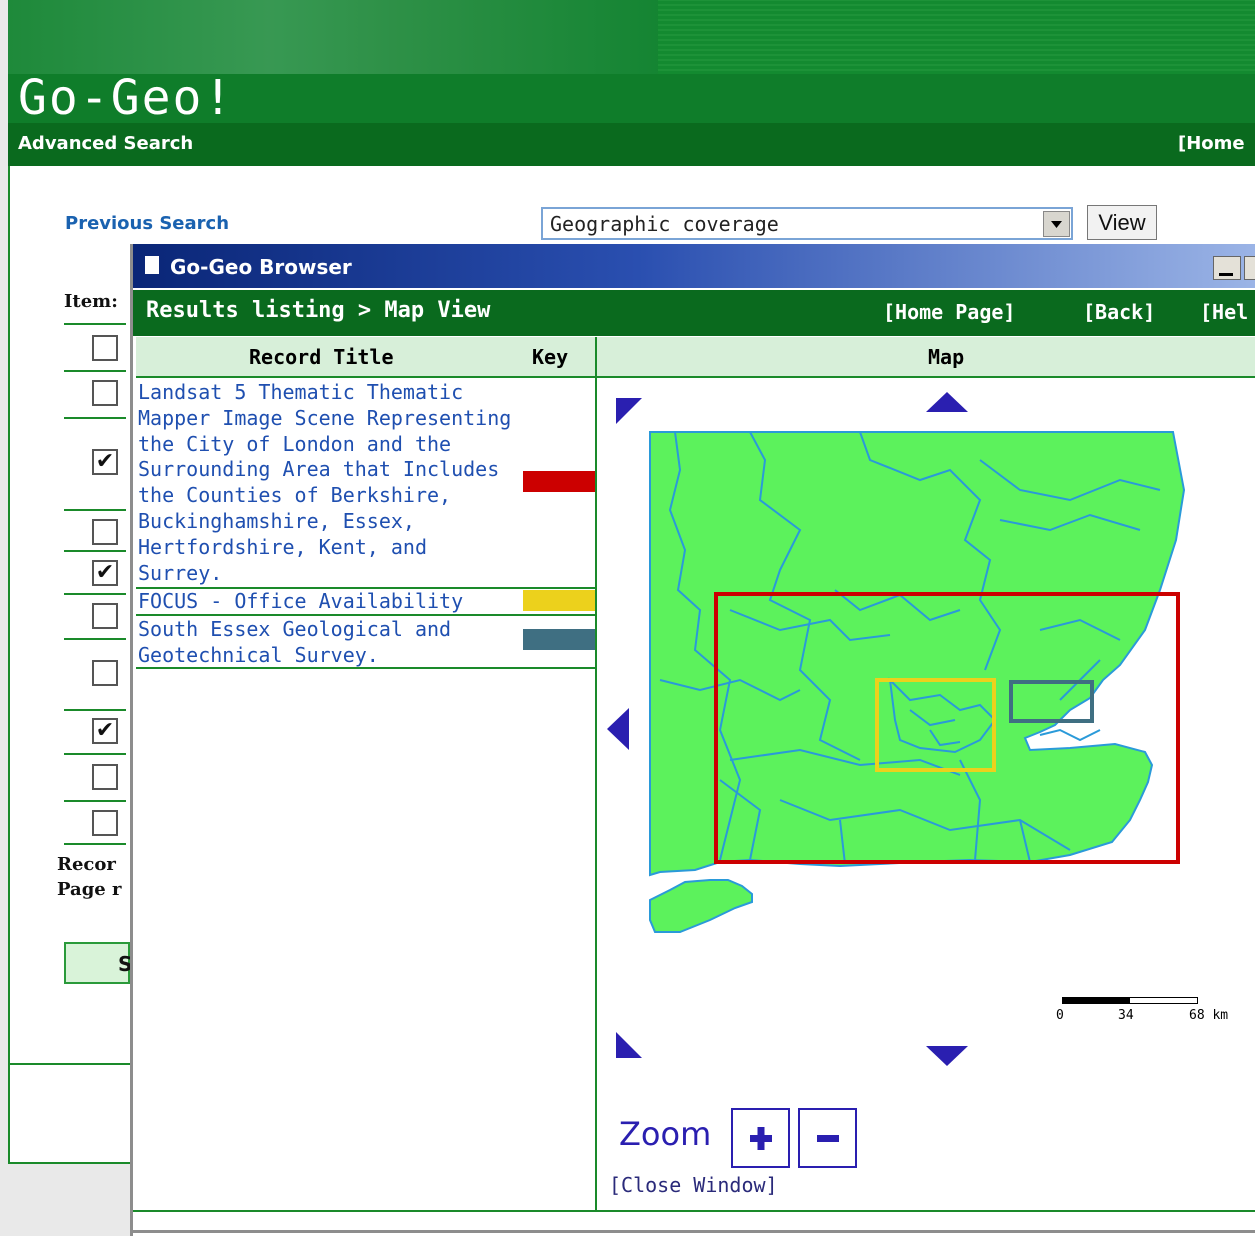  I want to click on zoom-out-button, so click(827, 1138).